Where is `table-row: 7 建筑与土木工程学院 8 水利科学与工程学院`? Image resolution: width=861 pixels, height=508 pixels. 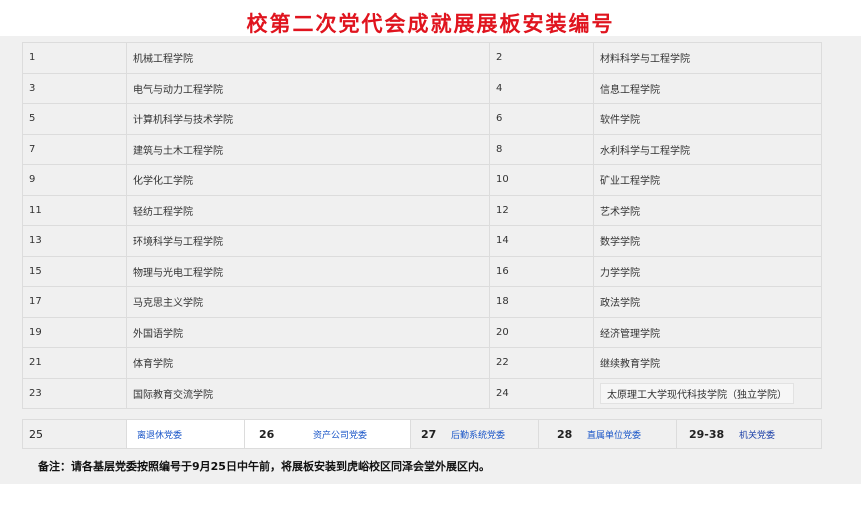 table-row: 7 建筑与土木工程学院 8 水利科学与工程学院 is located at coordinates (422, 149).